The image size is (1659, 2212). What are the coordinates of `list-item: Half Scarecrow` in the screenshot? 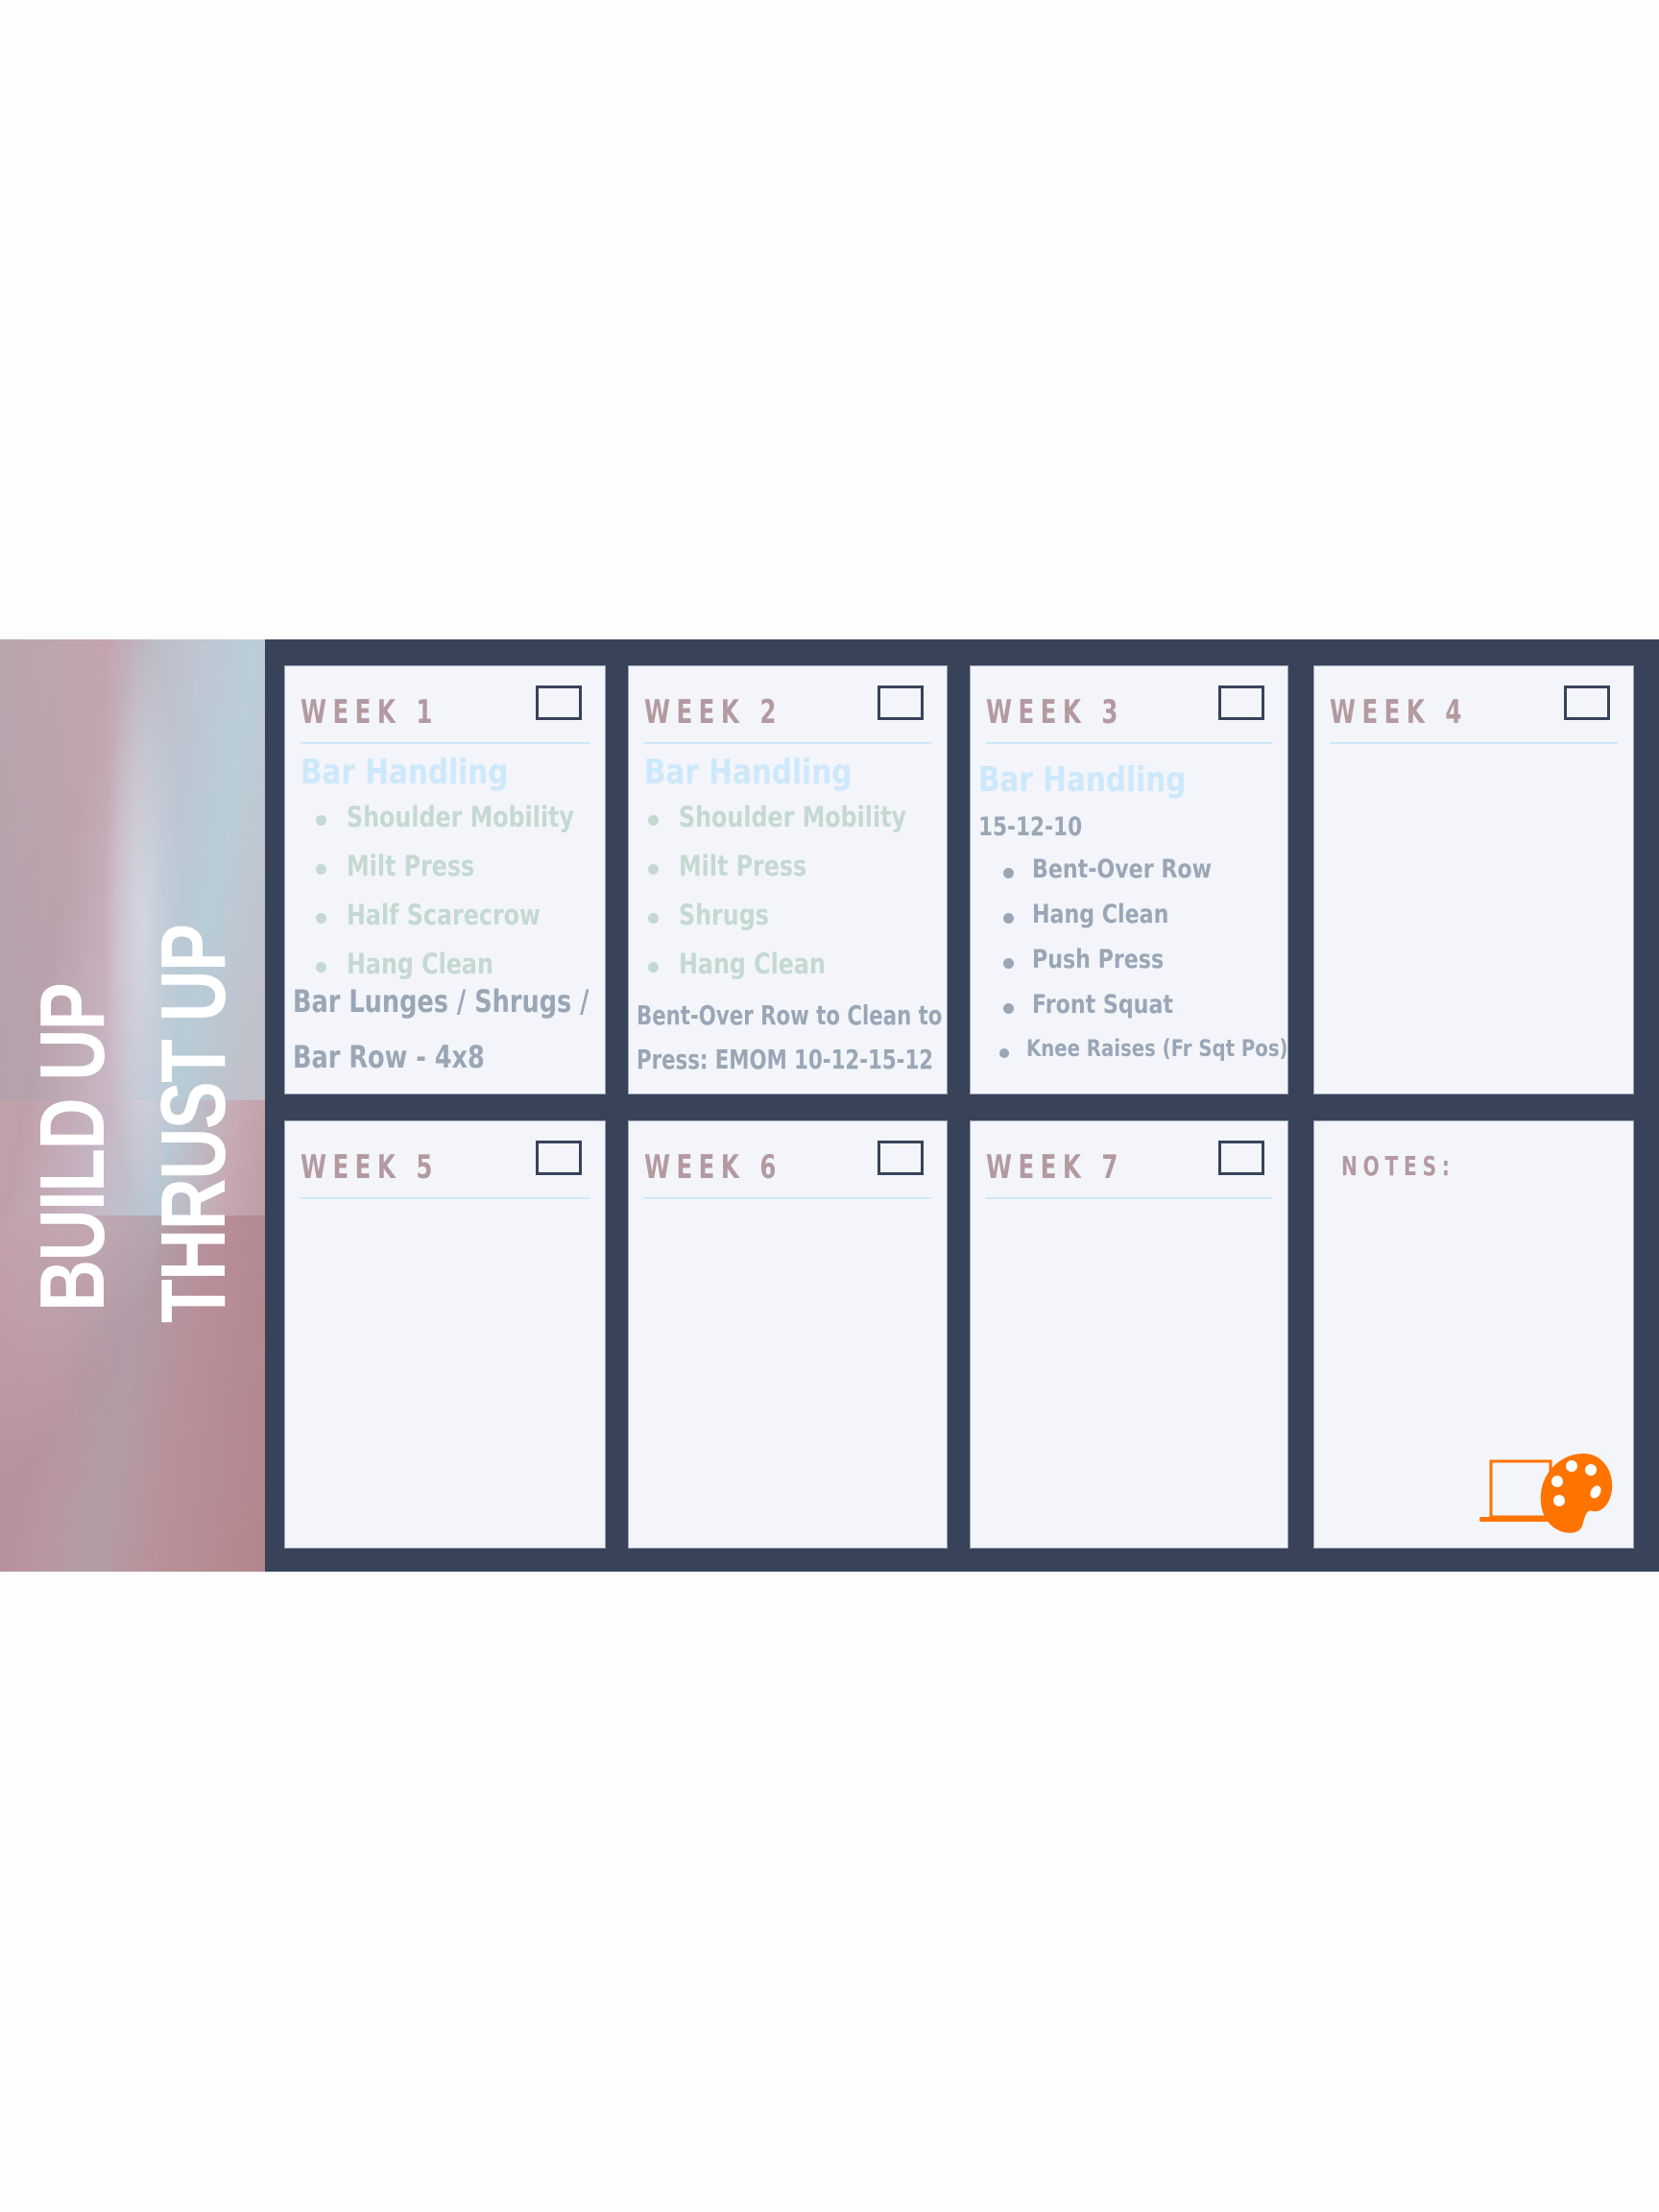 It's located at (470, 923).